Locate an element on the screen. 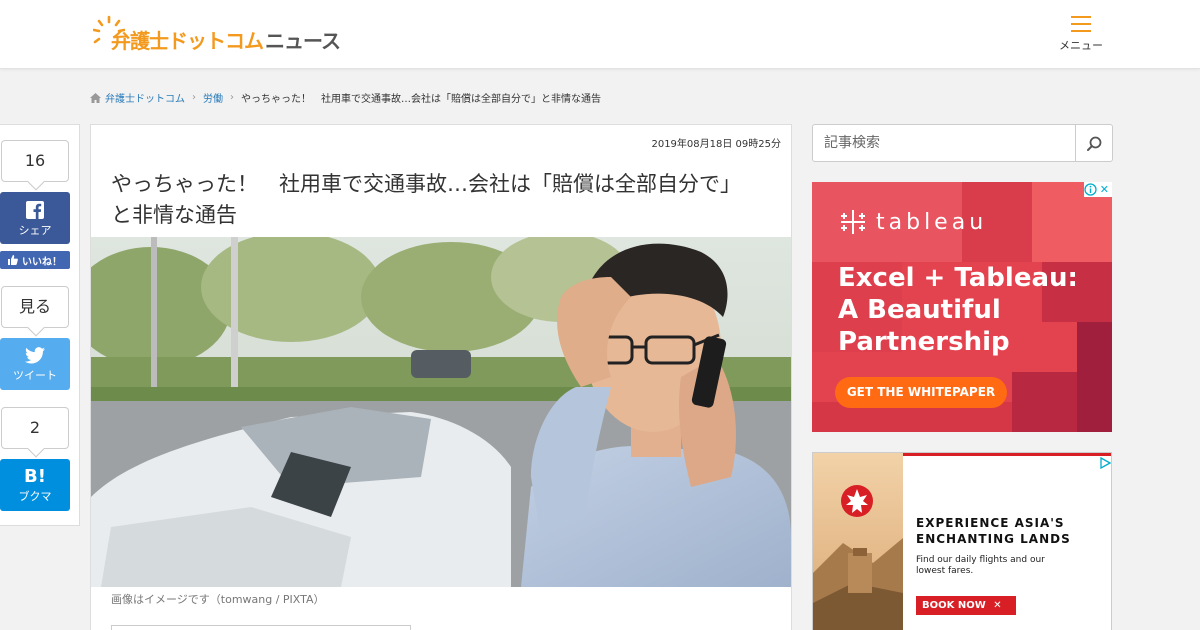 This screenshot has width=1200, height=630. twitter-share-label: ツイート is located at coordinates (35, 375).